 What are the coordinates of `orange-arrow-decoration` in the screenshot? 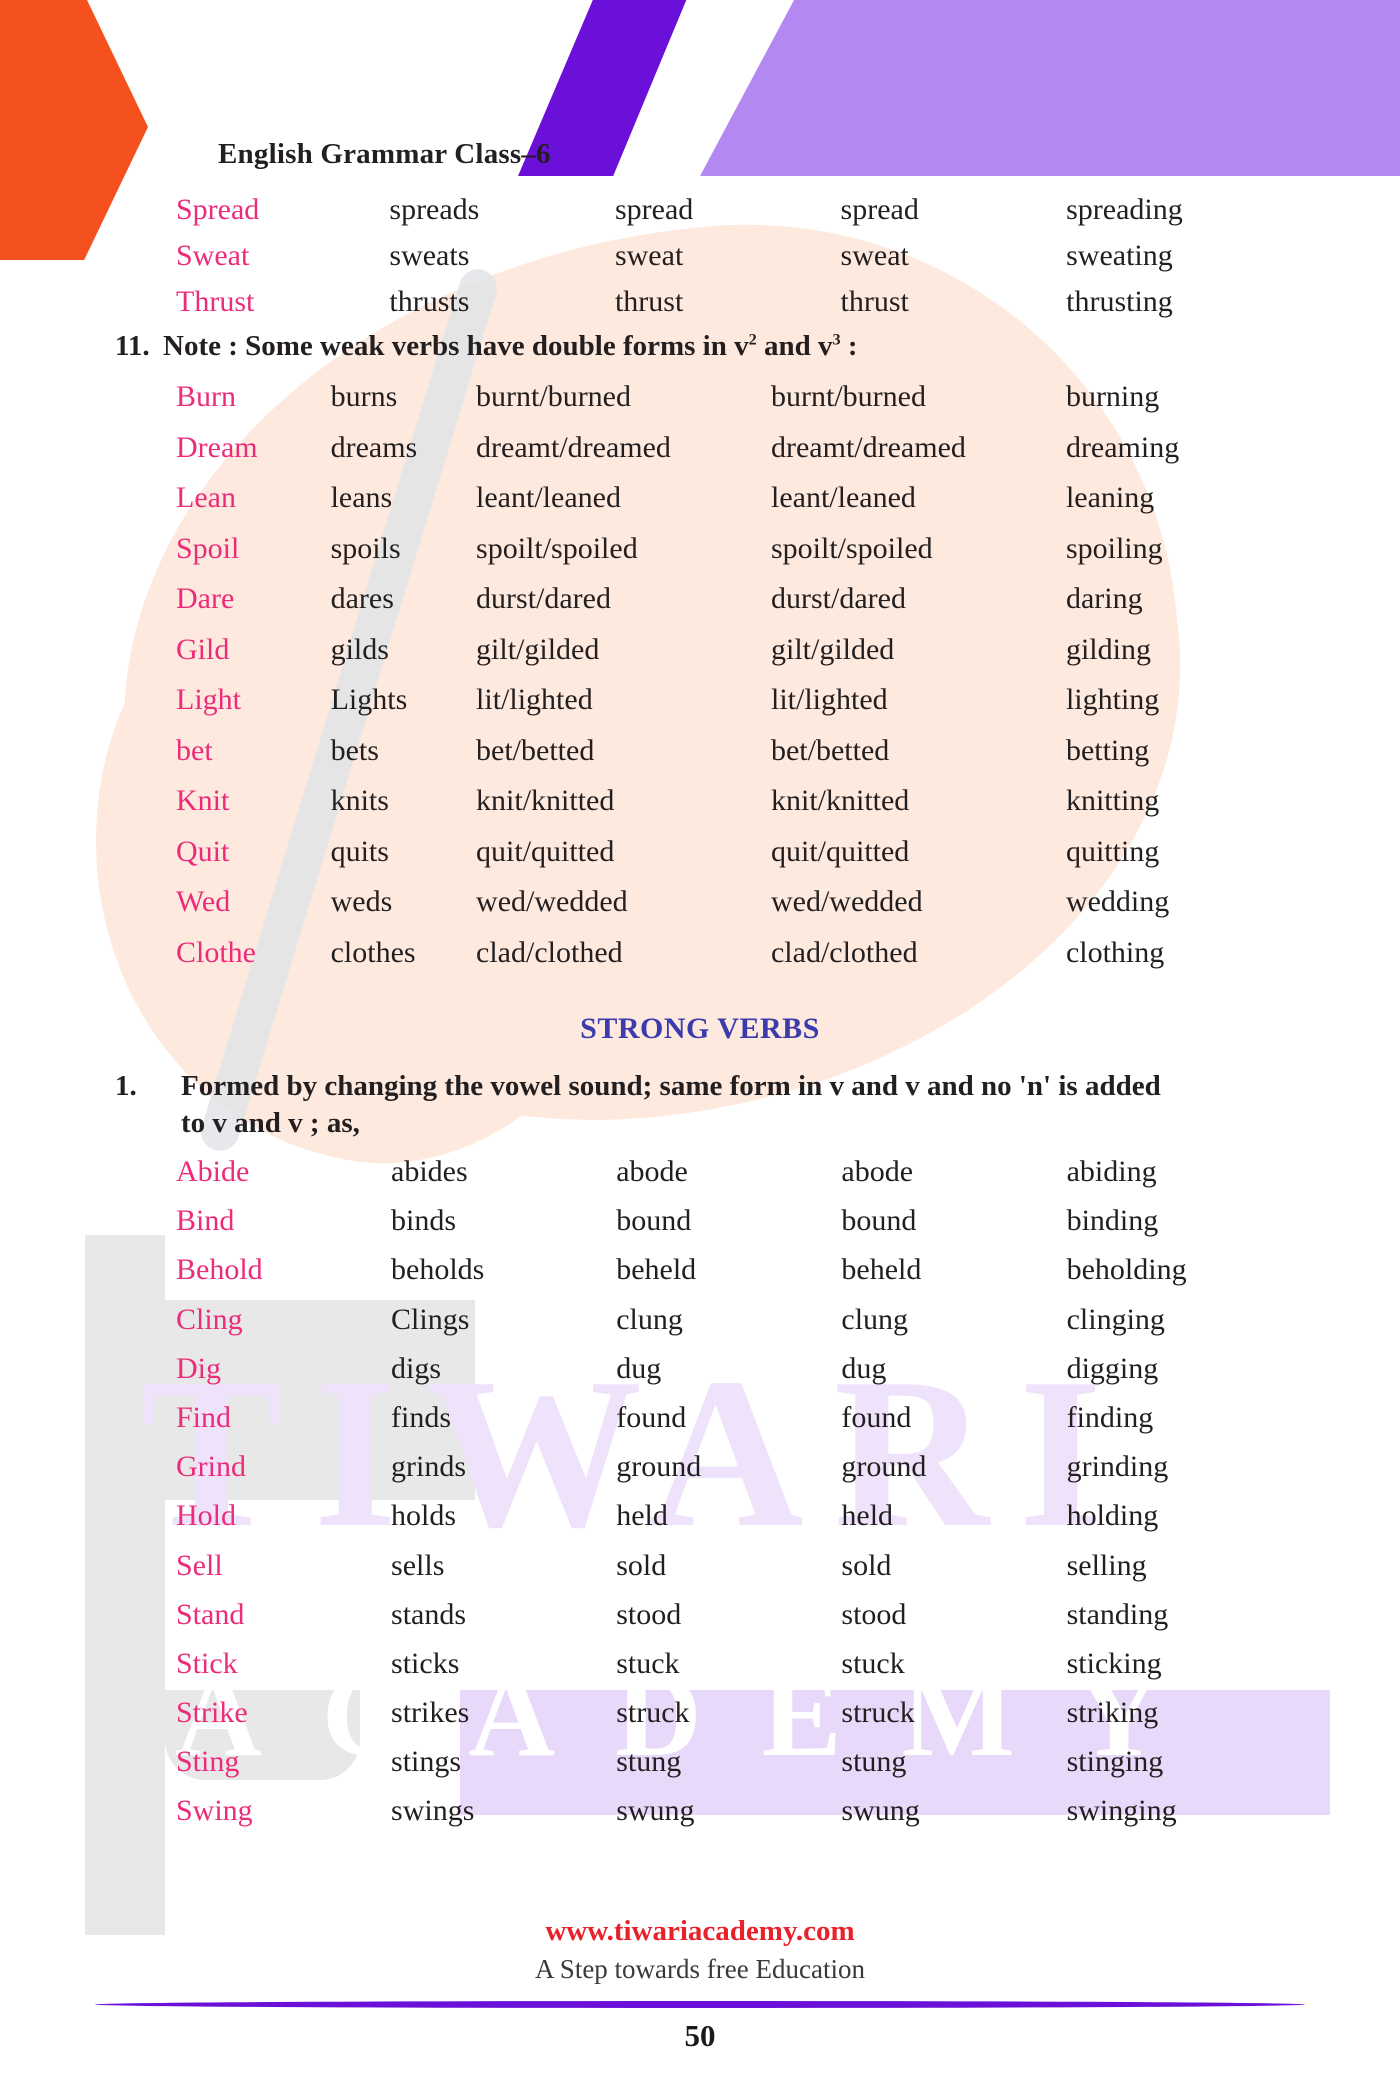 It's located at (74, 130).